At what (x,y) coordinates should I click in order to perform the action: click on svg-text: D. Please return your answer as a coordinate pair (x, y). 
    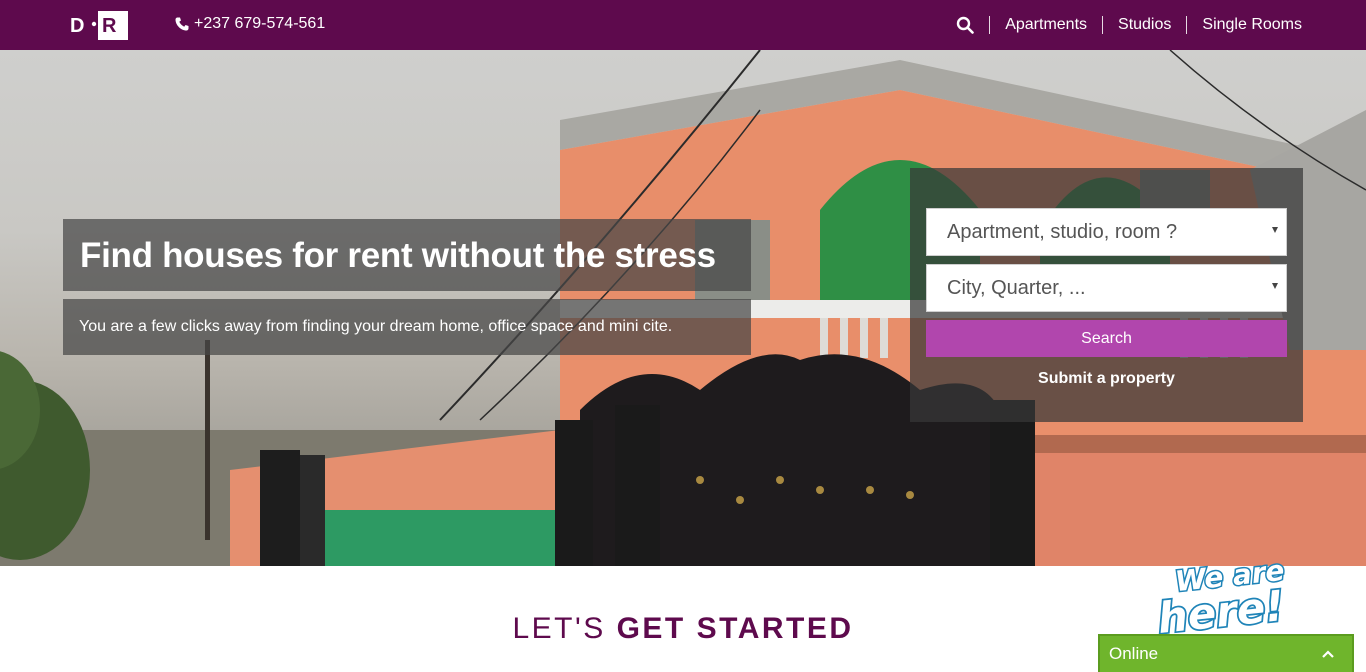
    Looking at the image, I should click on (77, 26).